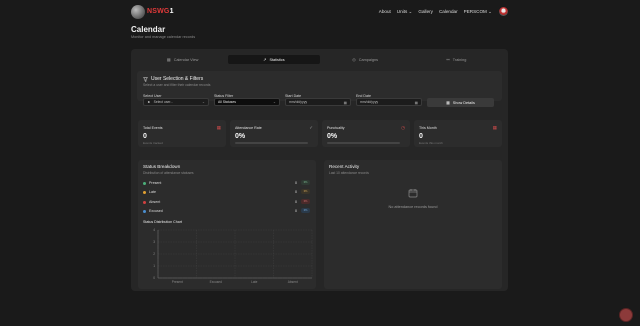  What do you see at coordinates (227, 102) in the screenshot?
I see `status-filter-value: All Statuses` at bounding box center [227, 102].